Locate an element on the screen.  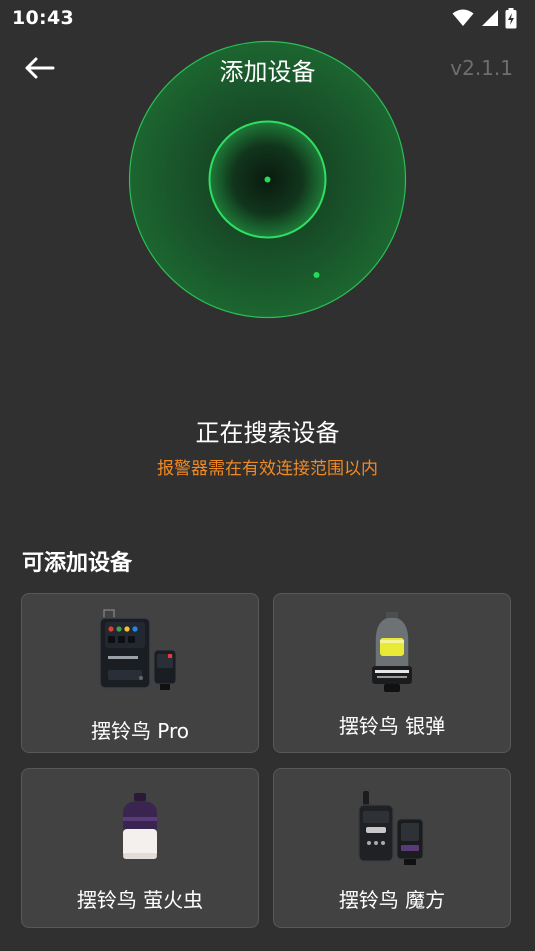
cell-signal-icon is located at coordinates (489, 18).